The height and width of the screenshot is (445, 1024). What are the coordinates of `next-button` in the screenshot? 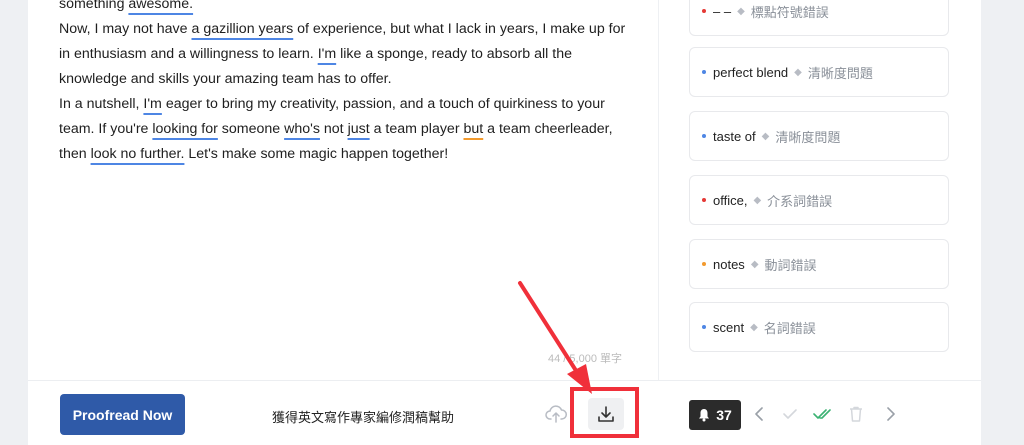 It's located at (891, 414).